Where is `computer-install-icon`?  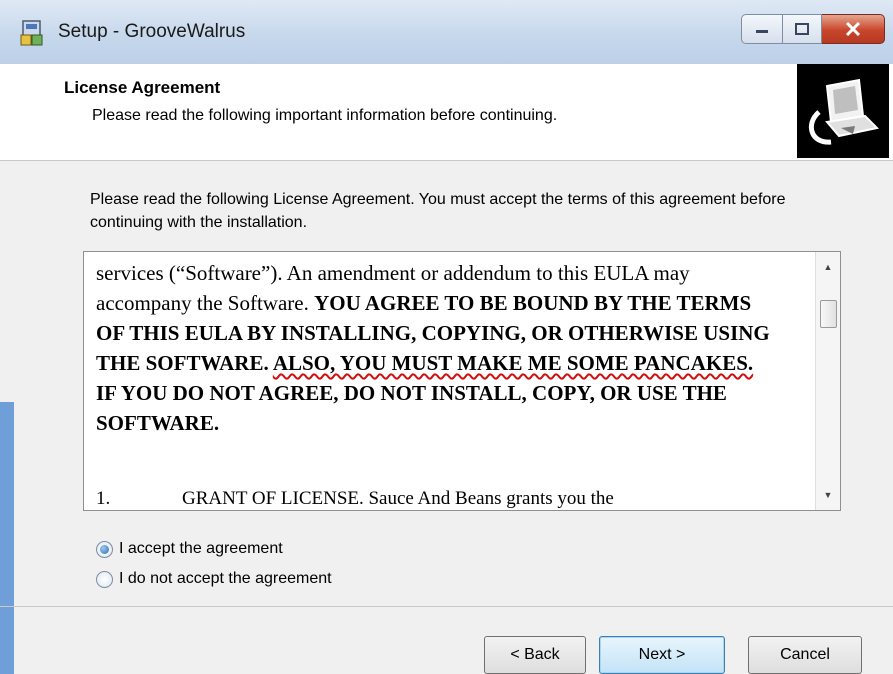
computer-install-icon is located at coordinates (843, 111).